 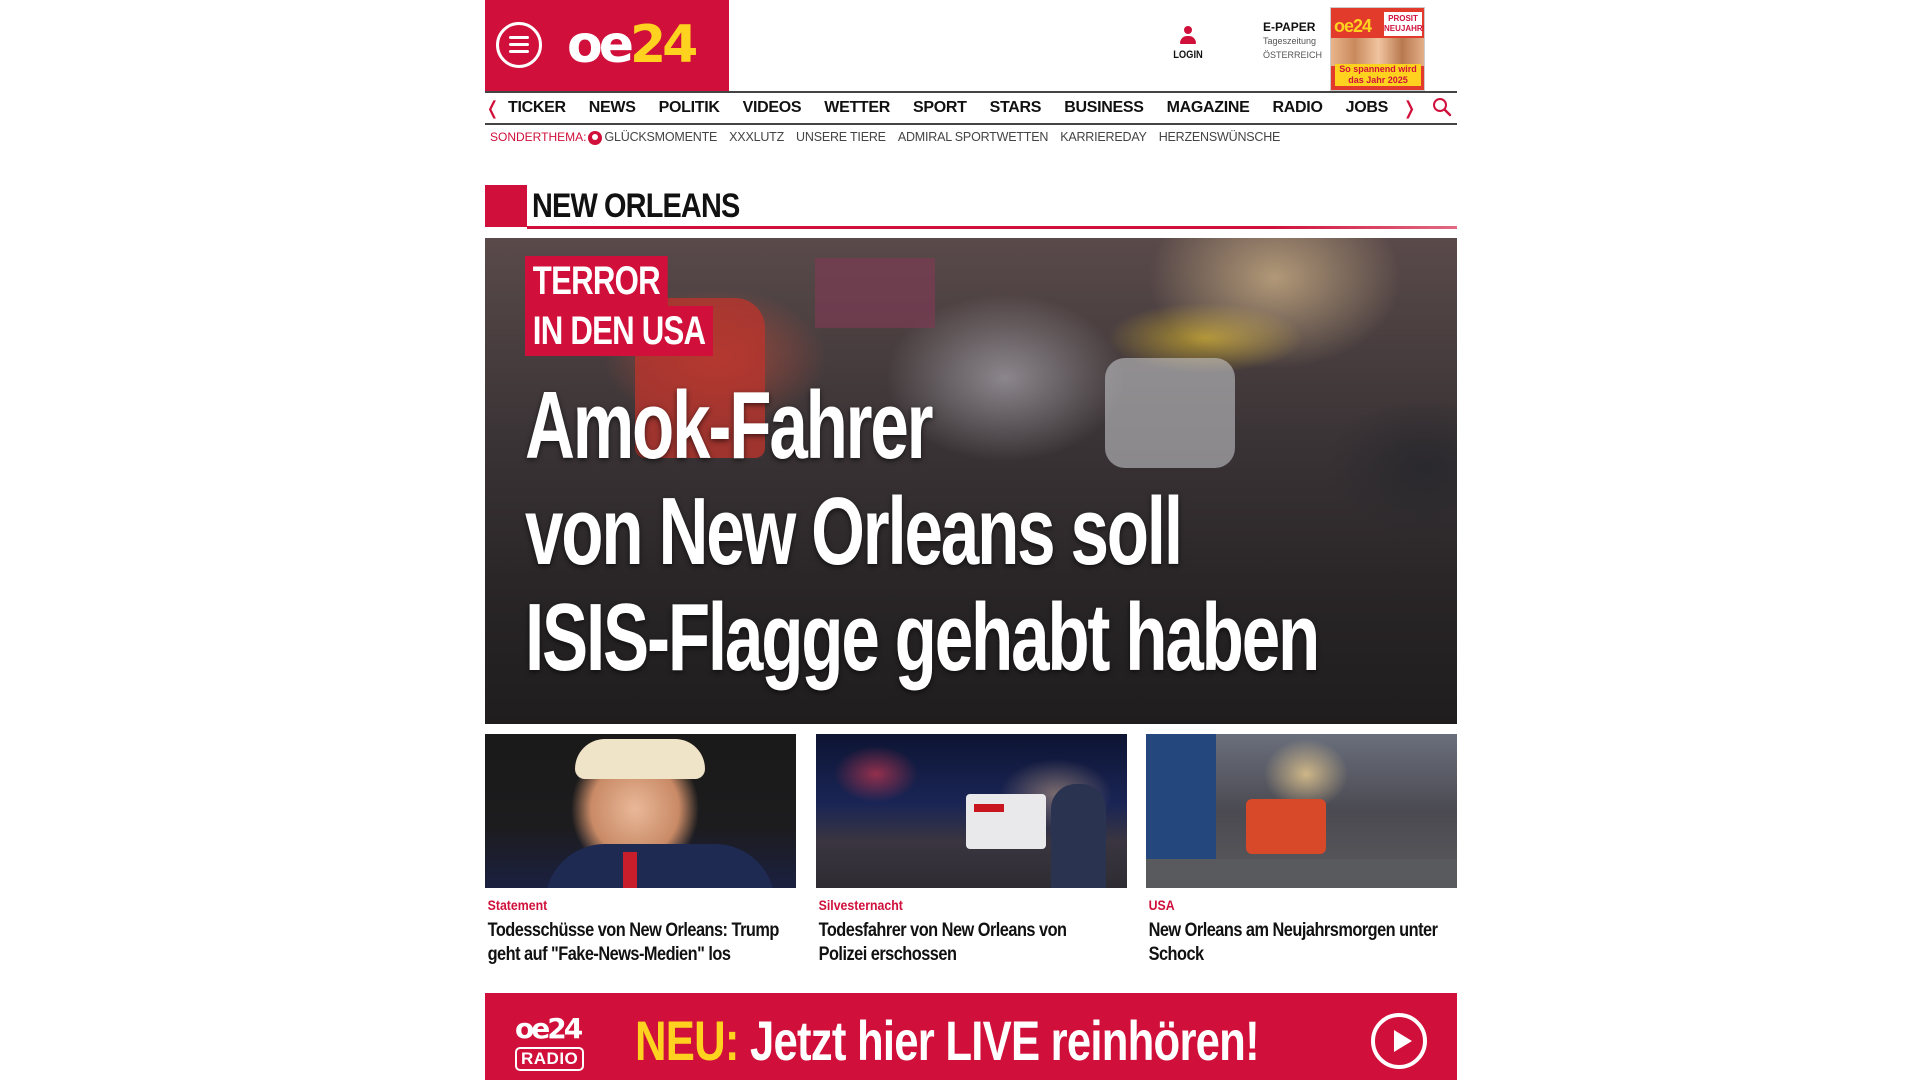 I want to click on topic-karriereday: KARRIEREDAY, so click(x=1103, y=137).